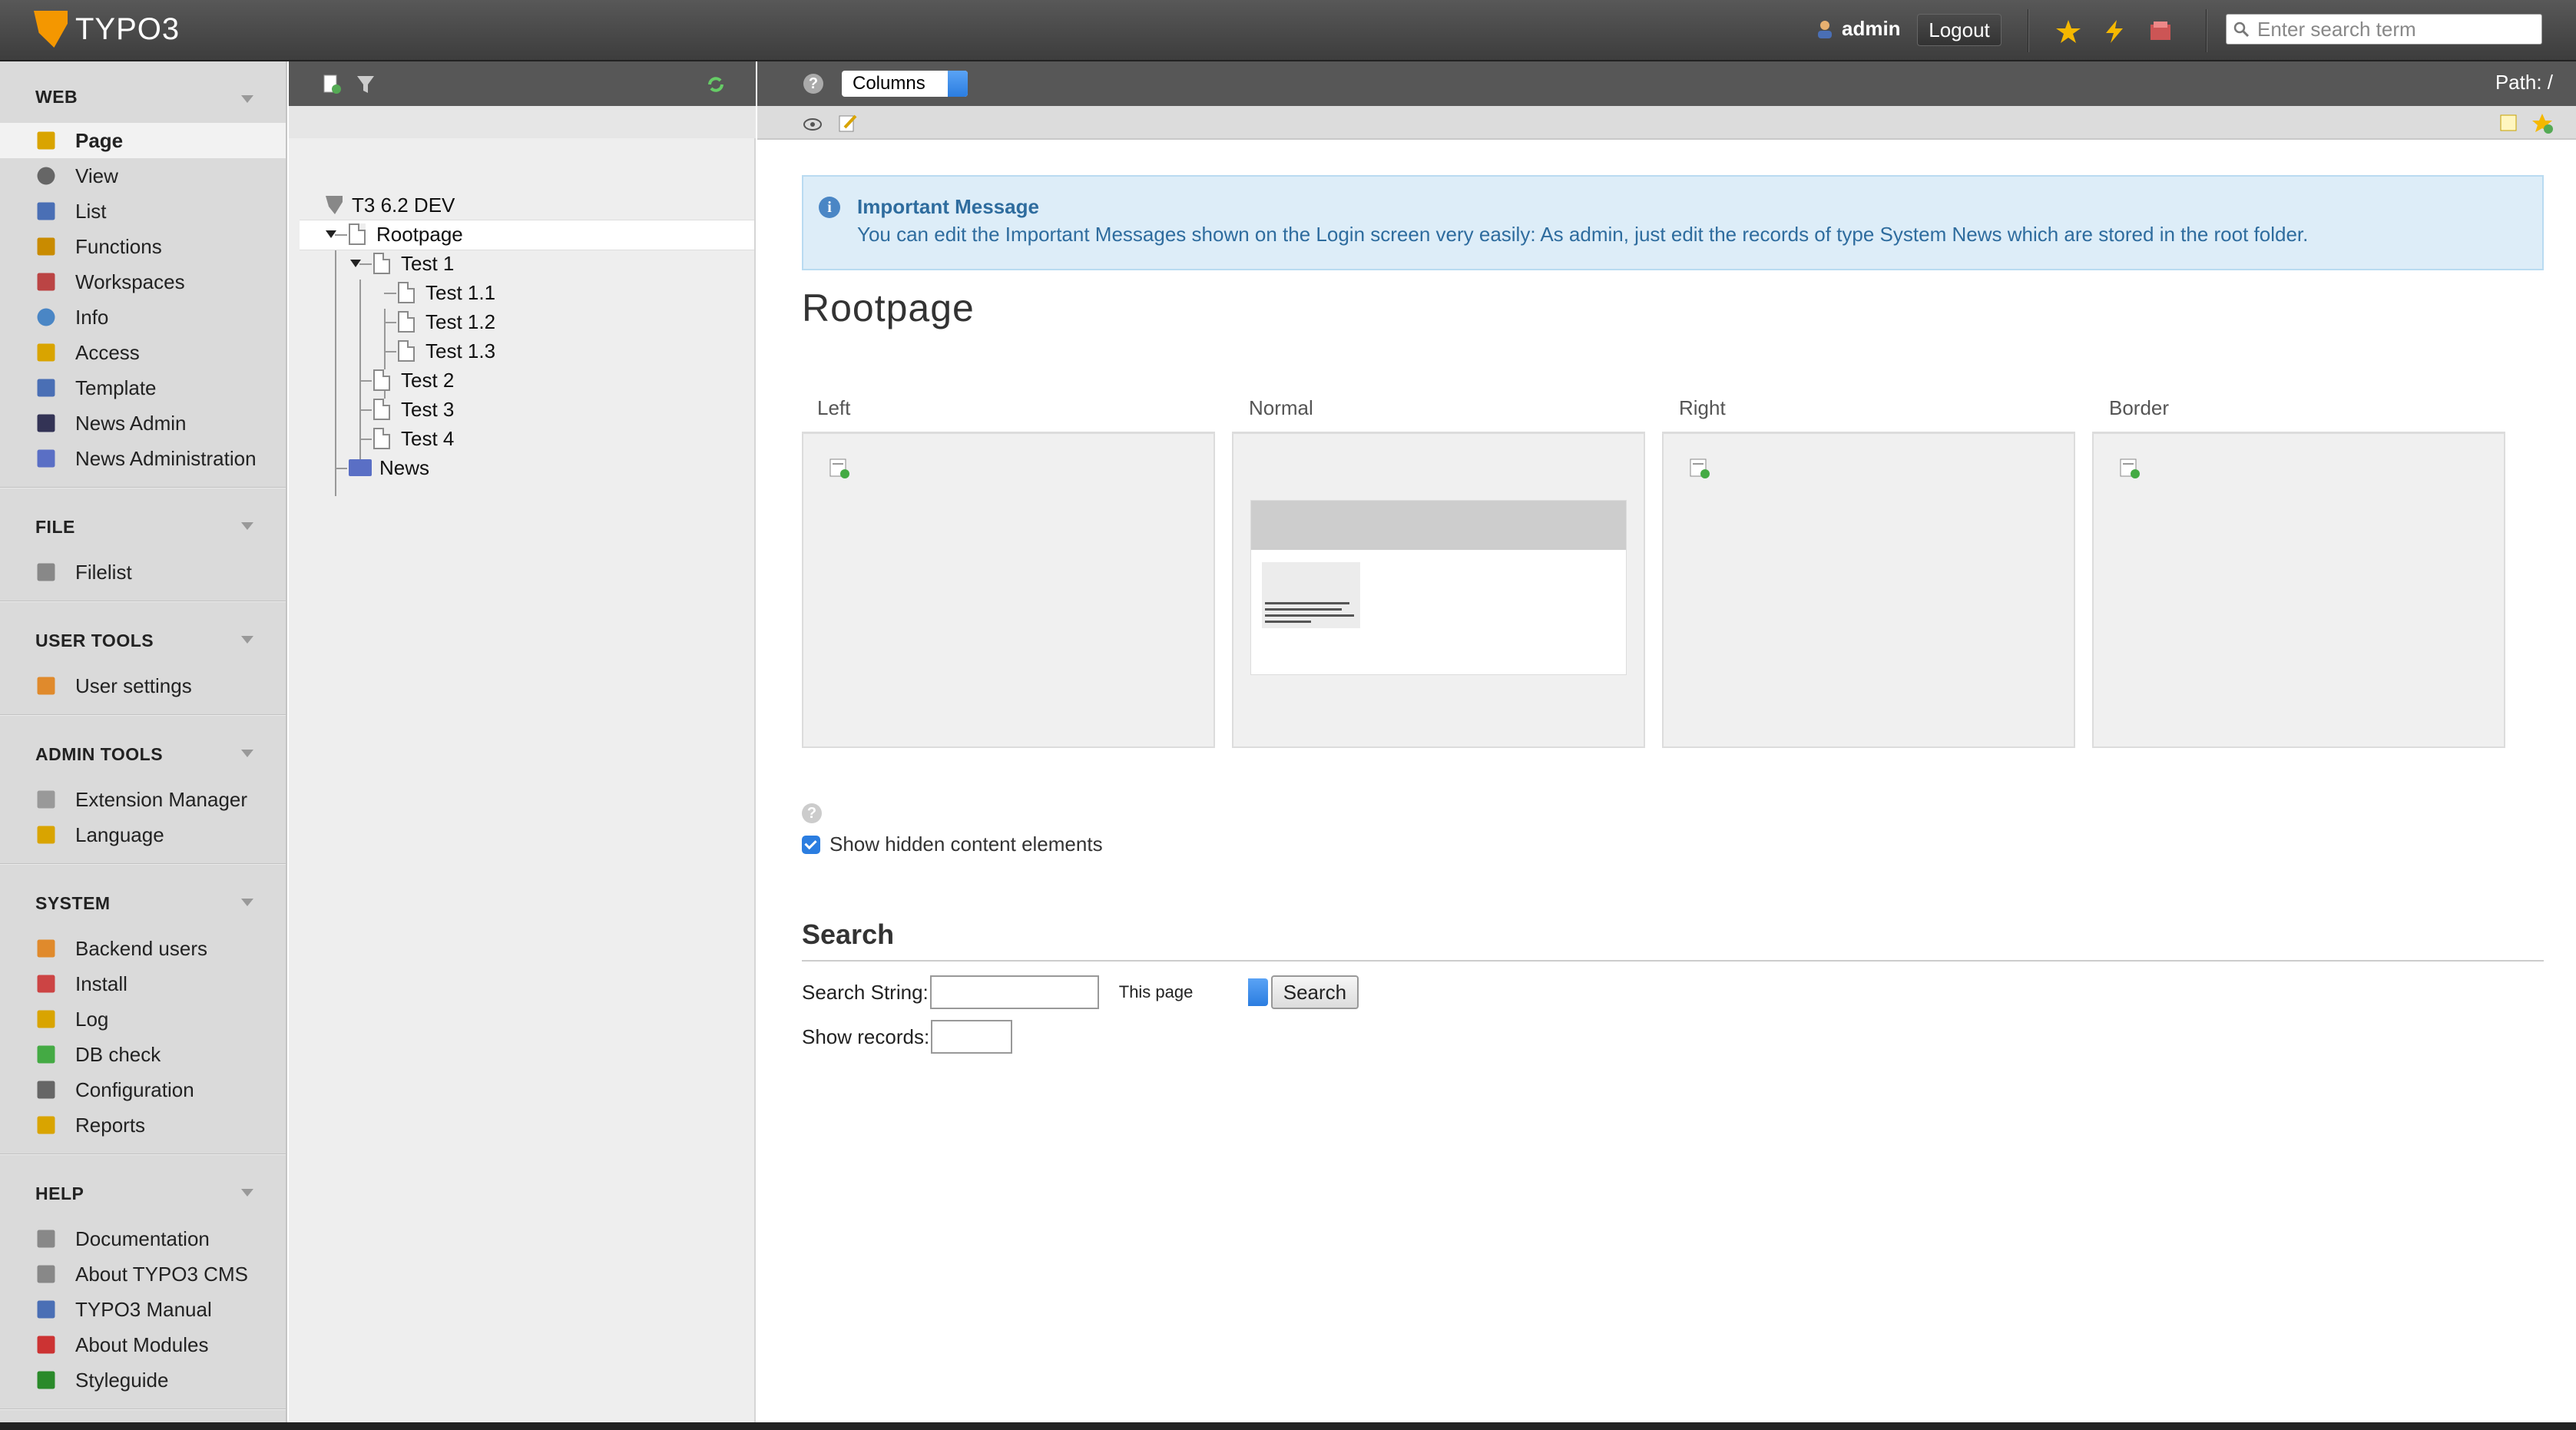 The image size is (2576, 1430). I want to click on module-item: Language, so click(143, 834).